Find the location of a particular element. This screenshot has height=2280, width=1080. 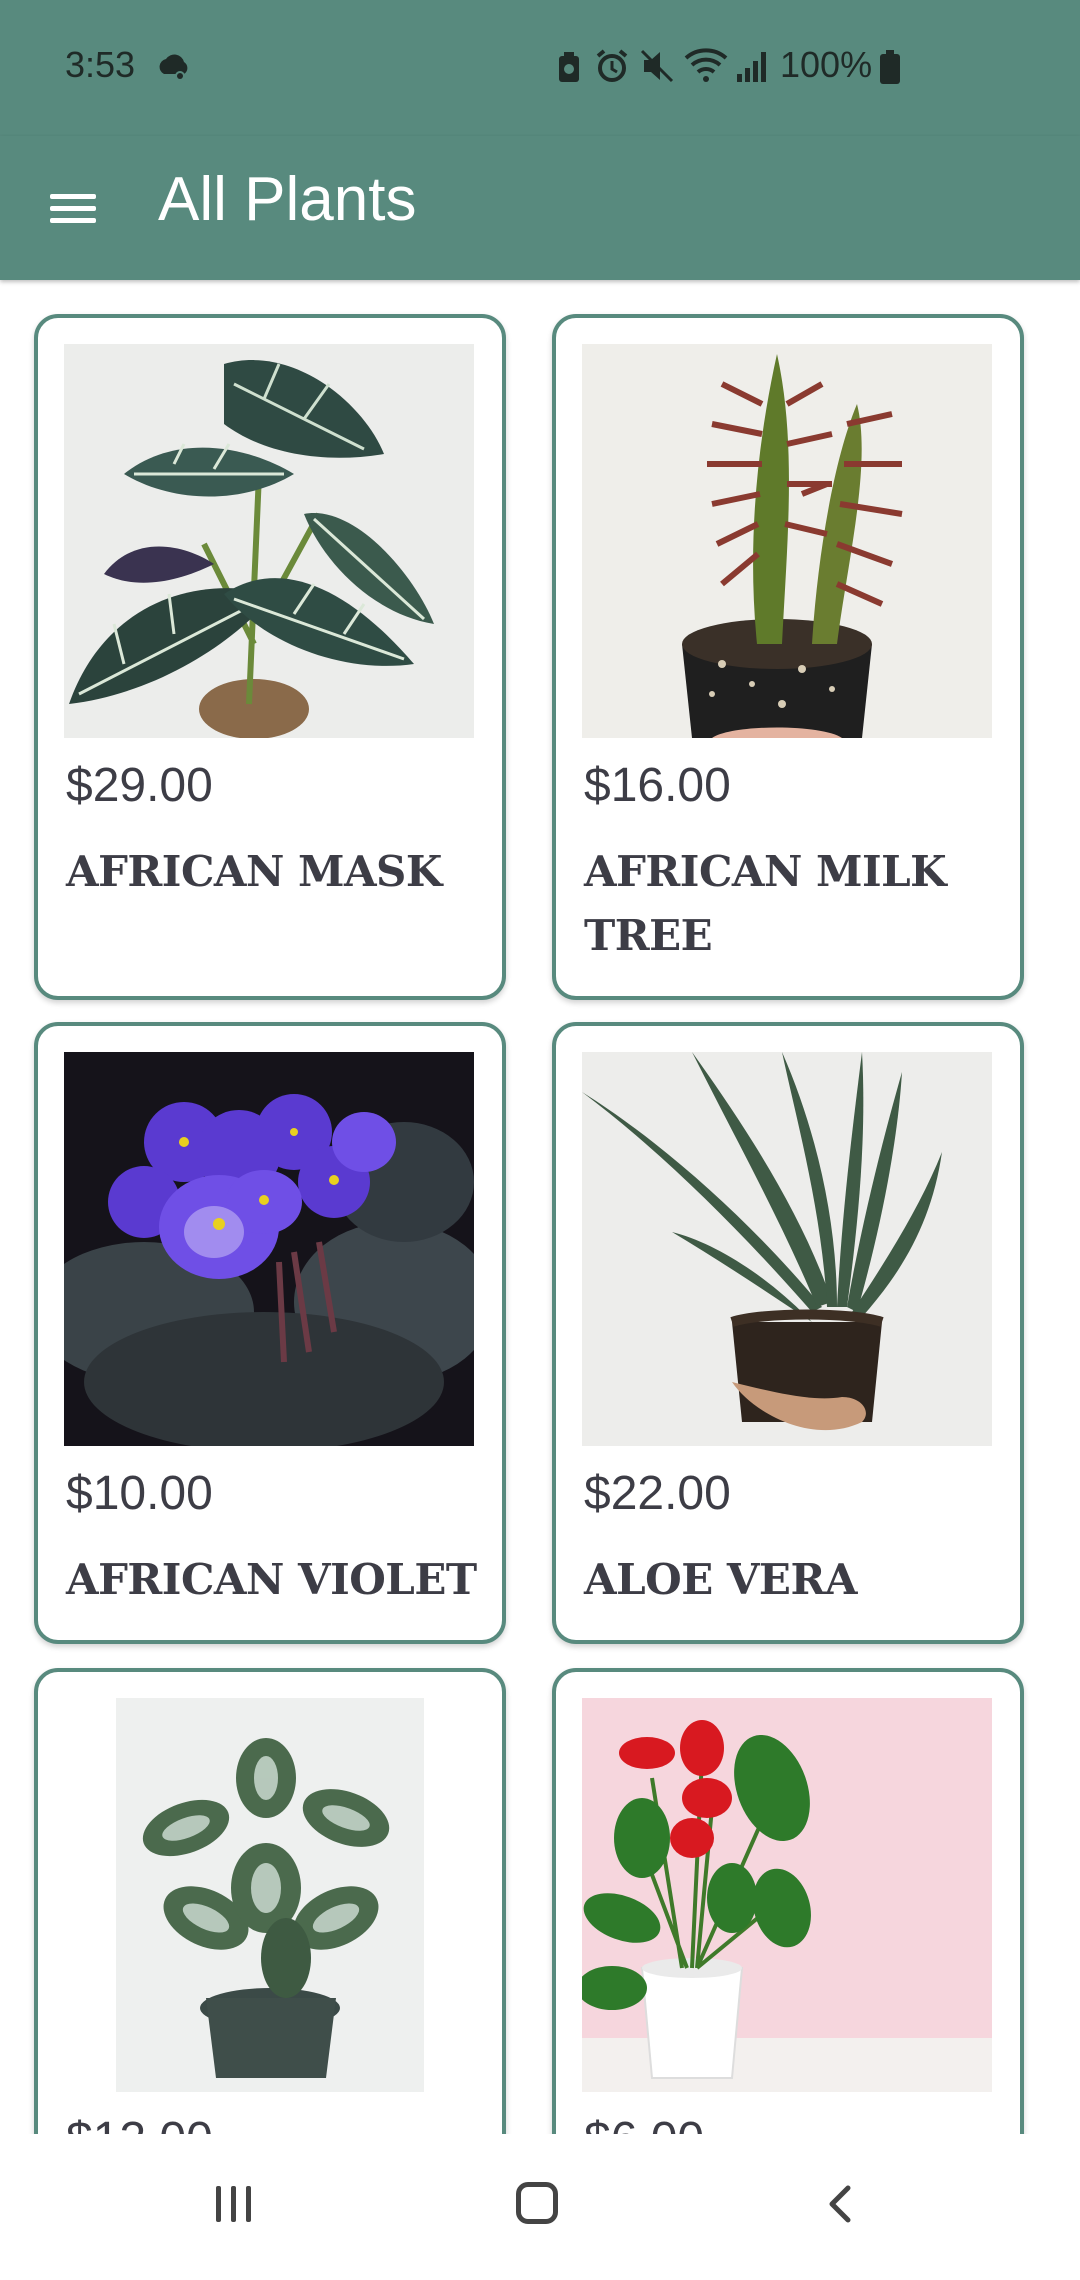

product-price: $16.00 is located at coordinates (657, 785).